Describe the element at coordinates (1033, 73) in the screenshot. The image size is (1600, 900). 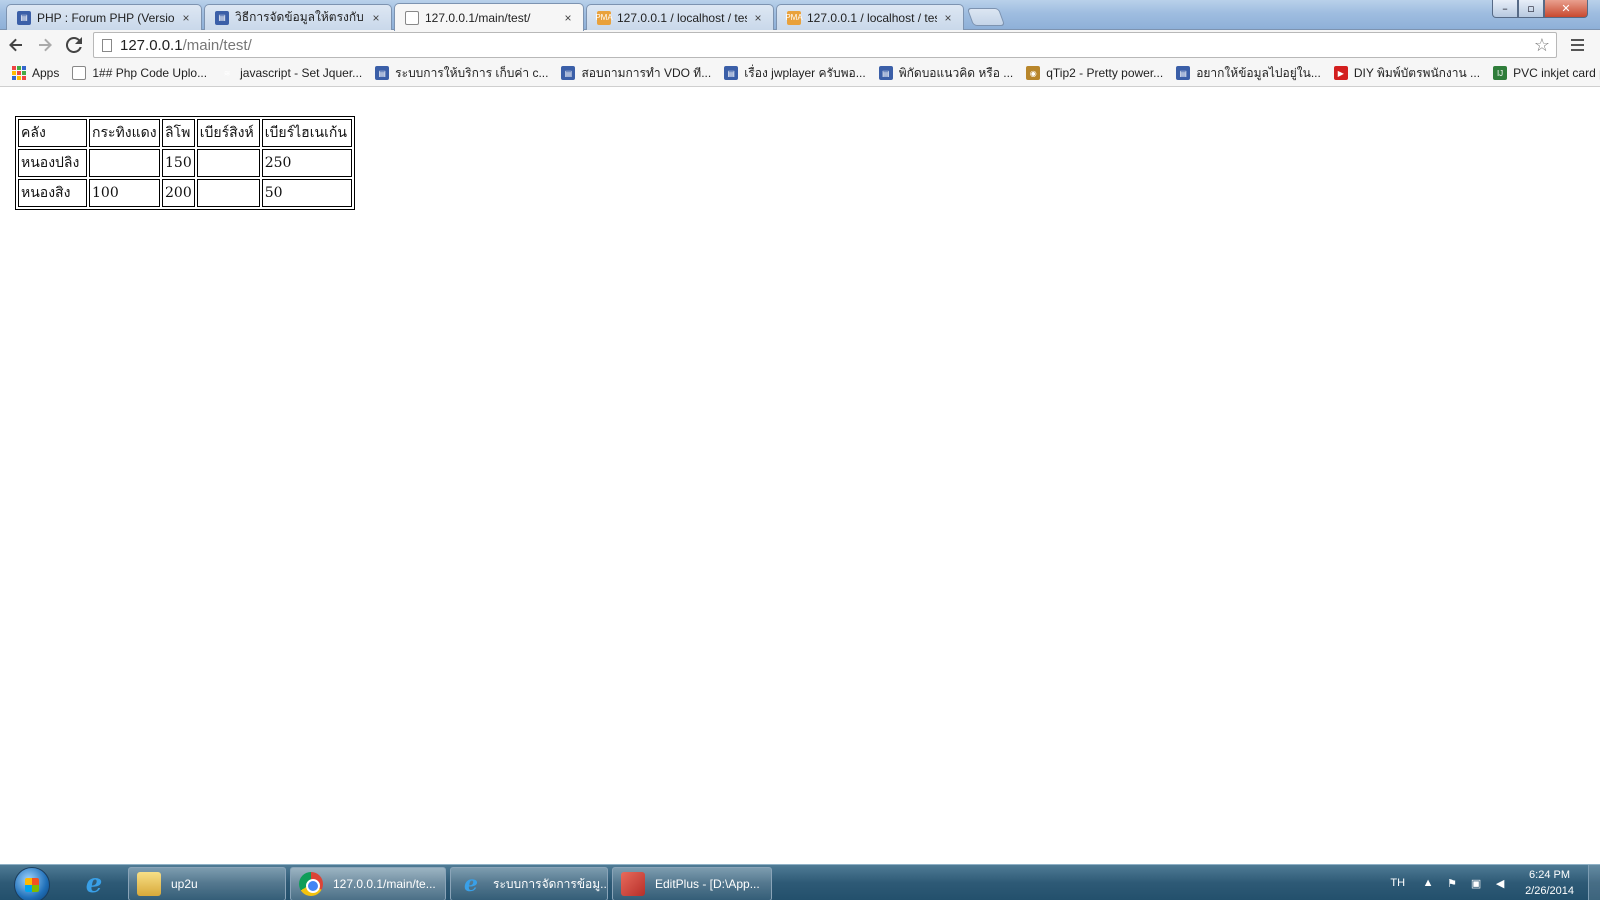
I see `owl-icon: ◉` at that location.